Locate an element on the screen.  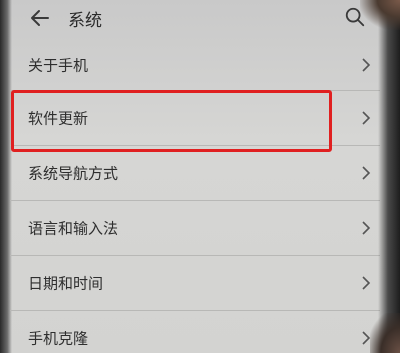
arrow-left-icon is located at coordinates (40, 18).